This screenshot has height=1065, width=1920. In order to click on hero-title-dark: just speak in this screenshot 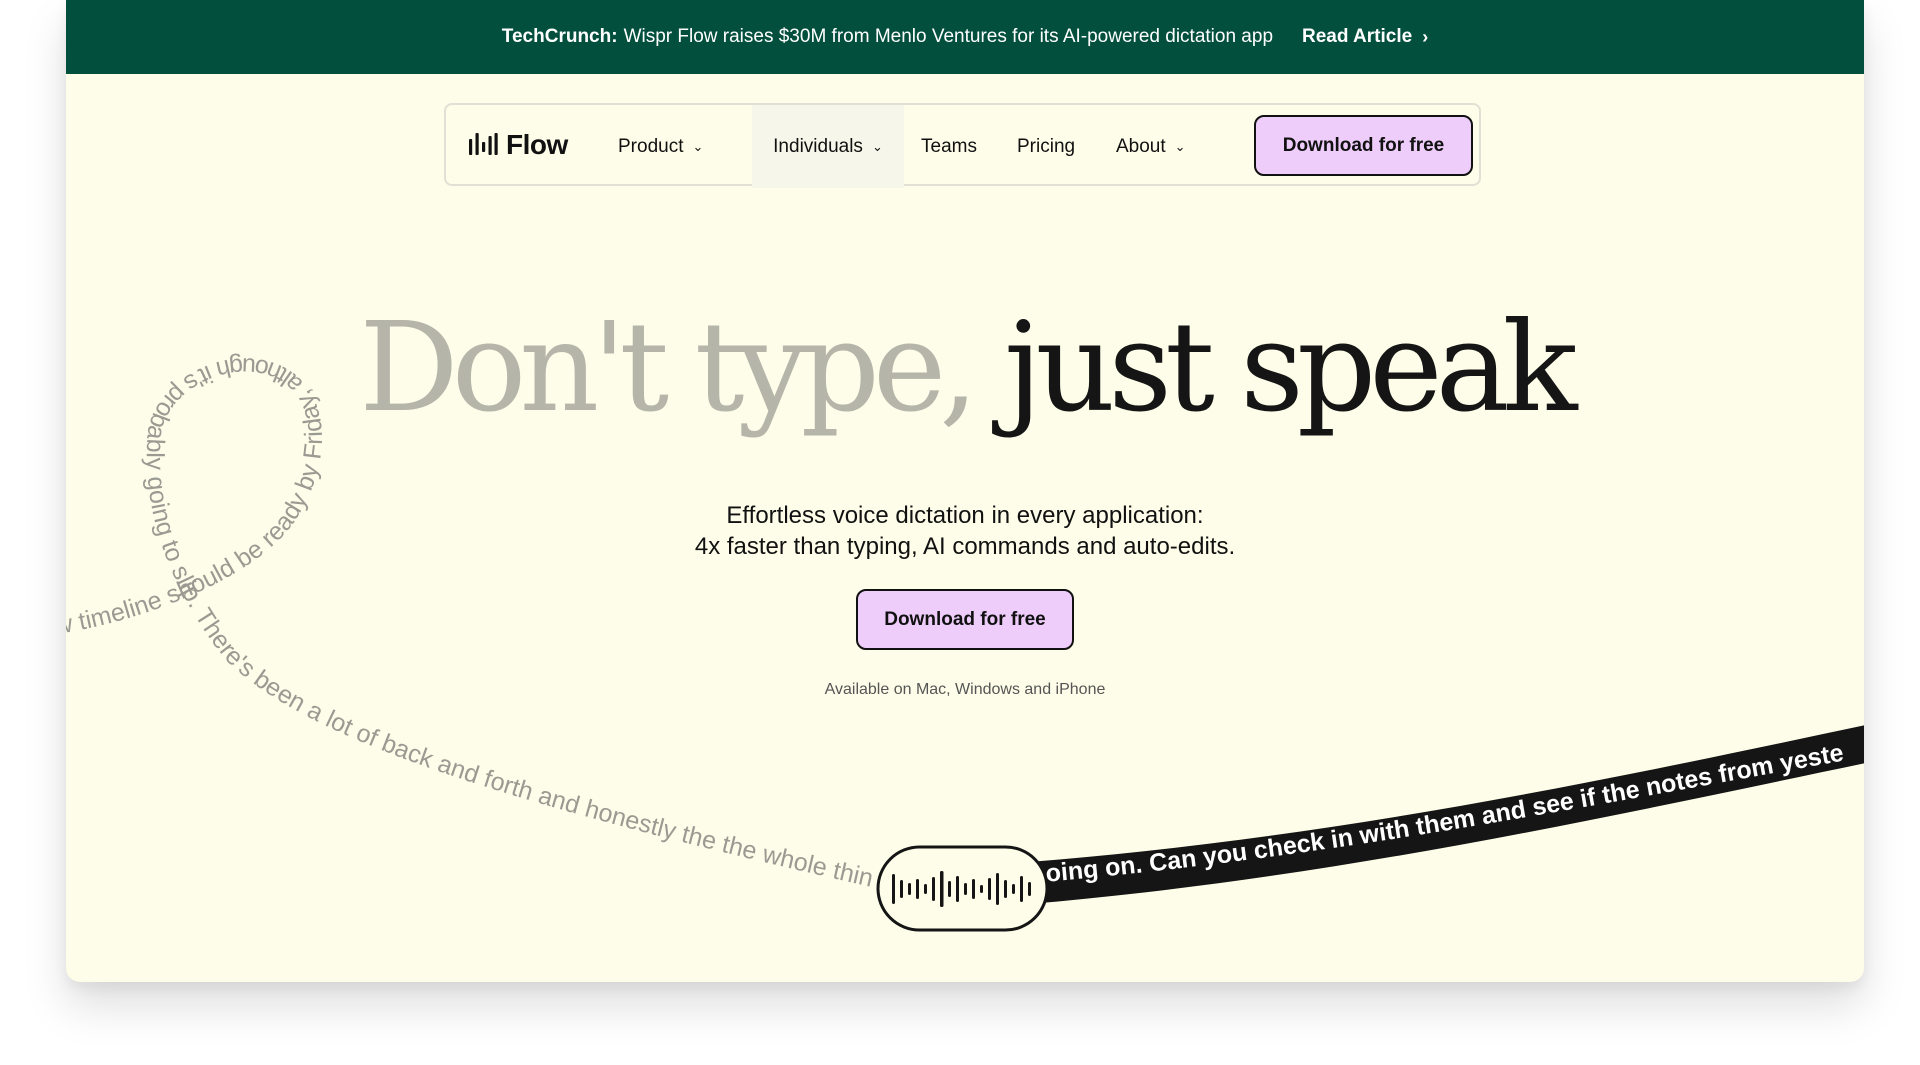, I will do `click(1291, 368)`.